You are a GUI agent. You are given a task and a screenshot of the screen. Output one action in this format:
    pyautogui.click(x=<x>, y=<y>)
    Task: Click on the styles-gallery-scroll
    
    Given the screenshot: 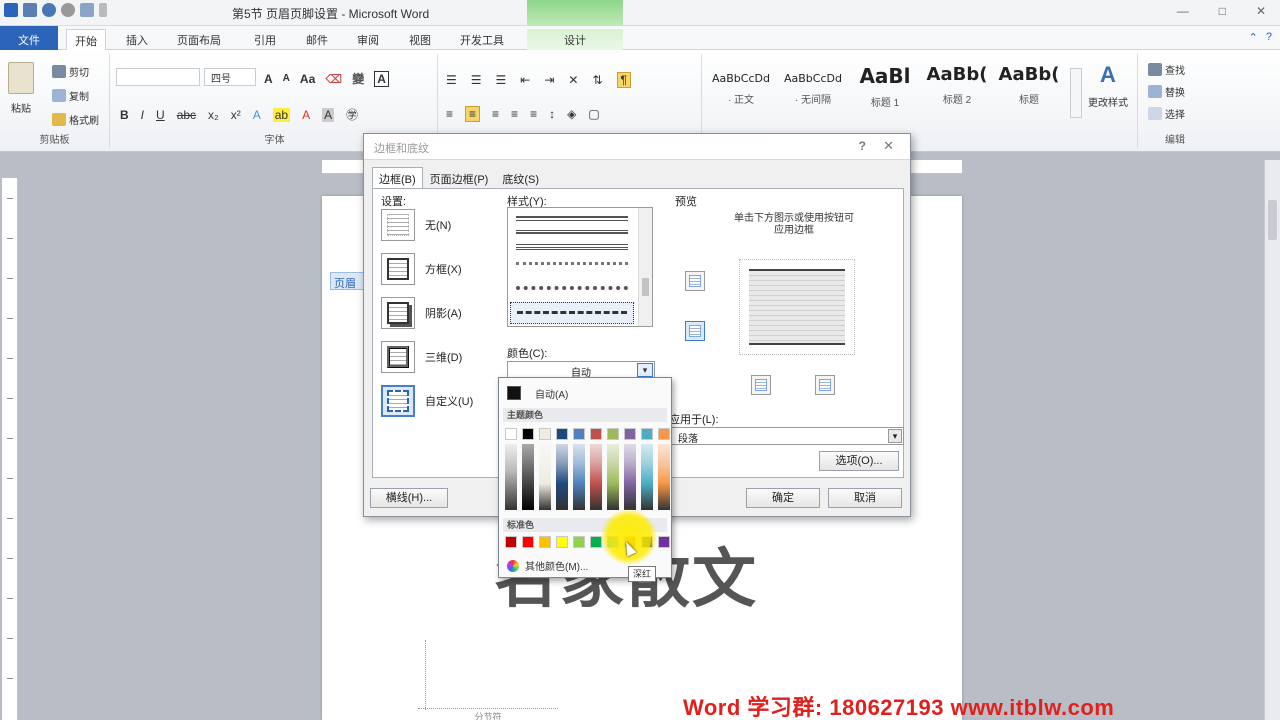 What is the action you would take?
    pyautogui.click(x=1076, y=93)
    